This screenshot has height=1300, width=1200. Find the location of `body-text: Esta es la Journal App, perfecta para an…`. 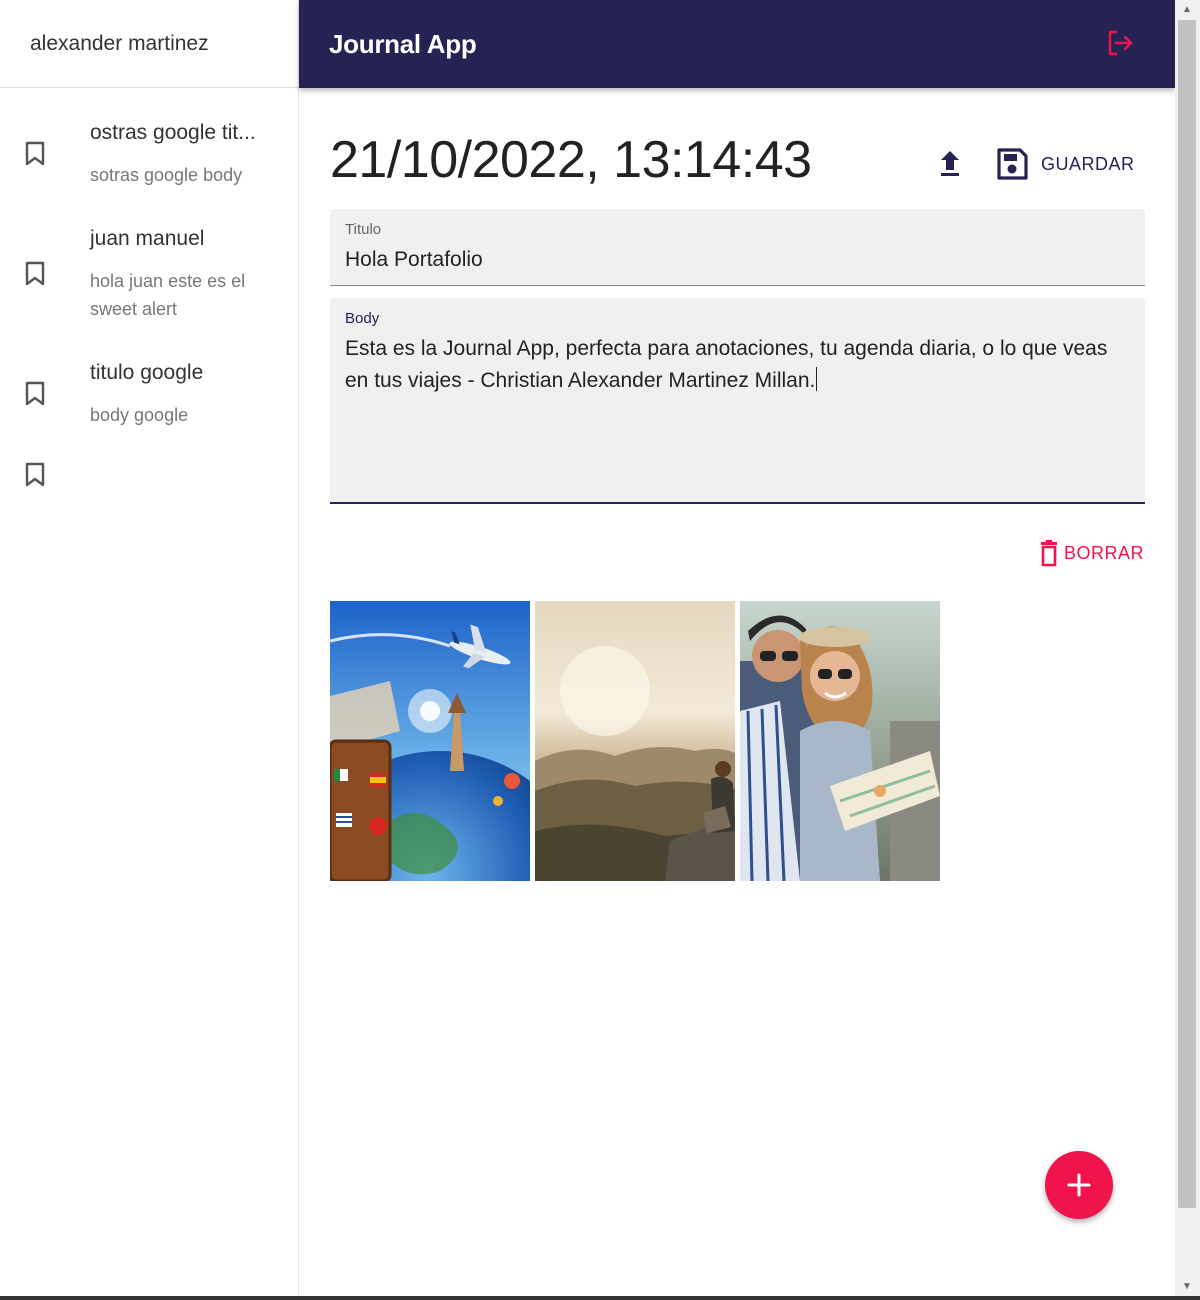

body-text: Esta es la Journal App, perfecta para an… is located at coordinates (726, 364).